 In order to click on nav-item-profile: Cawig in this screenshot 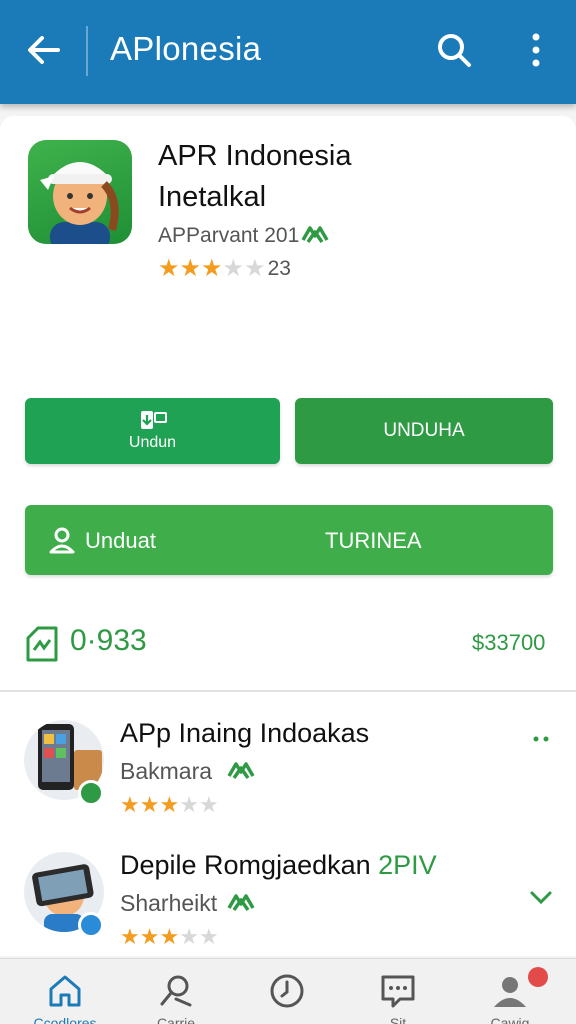, I will do `click(510, 991)`.